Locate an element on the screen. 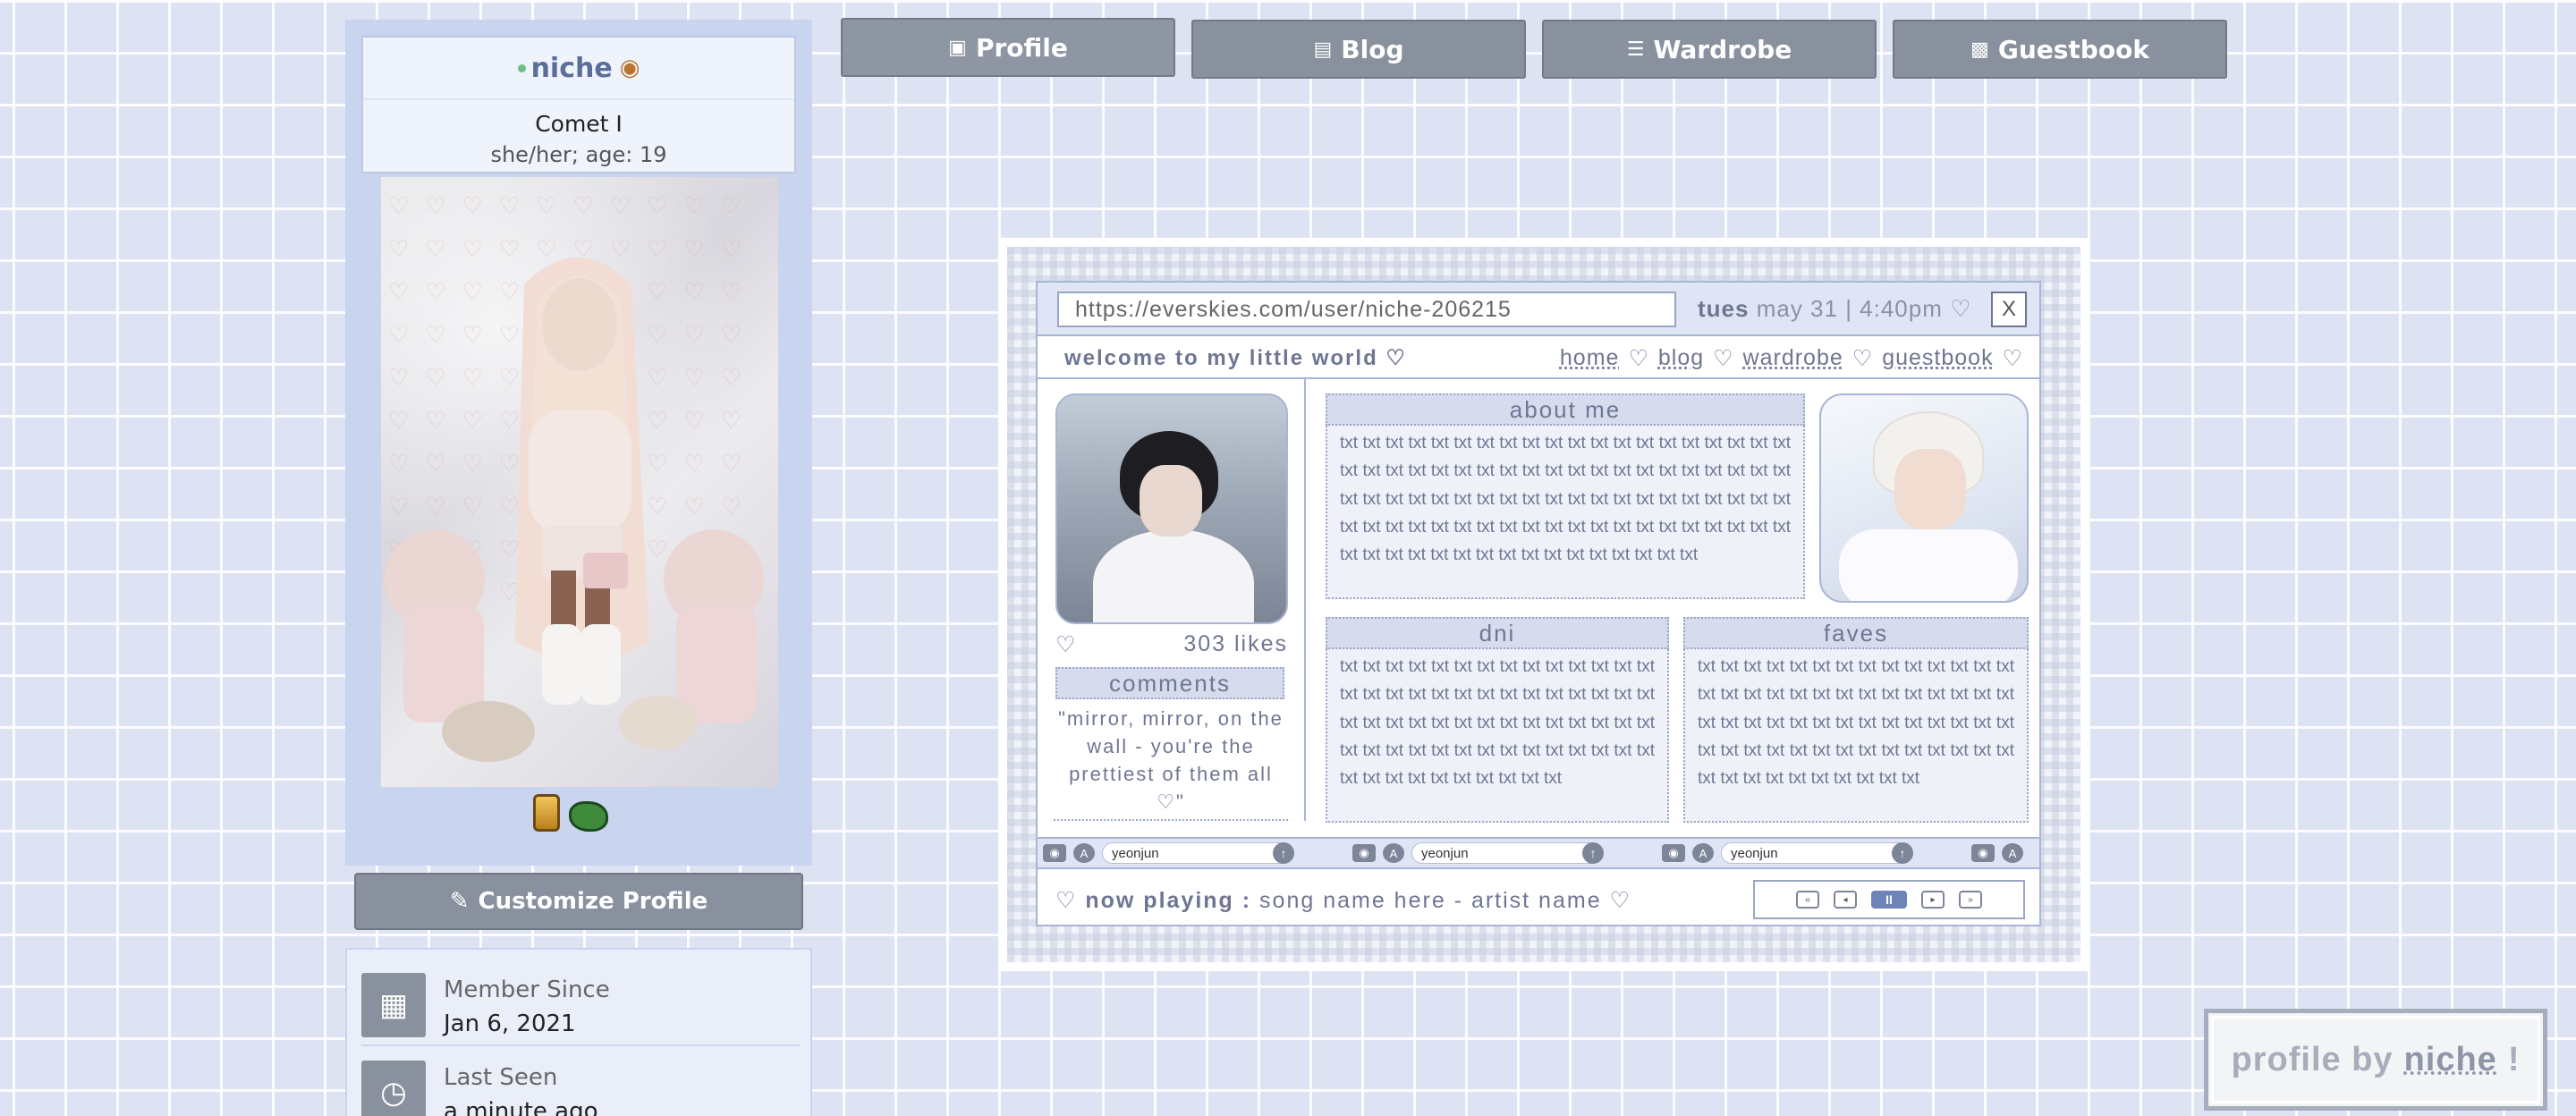  online-status-dot is located at coordinates (521, 67).